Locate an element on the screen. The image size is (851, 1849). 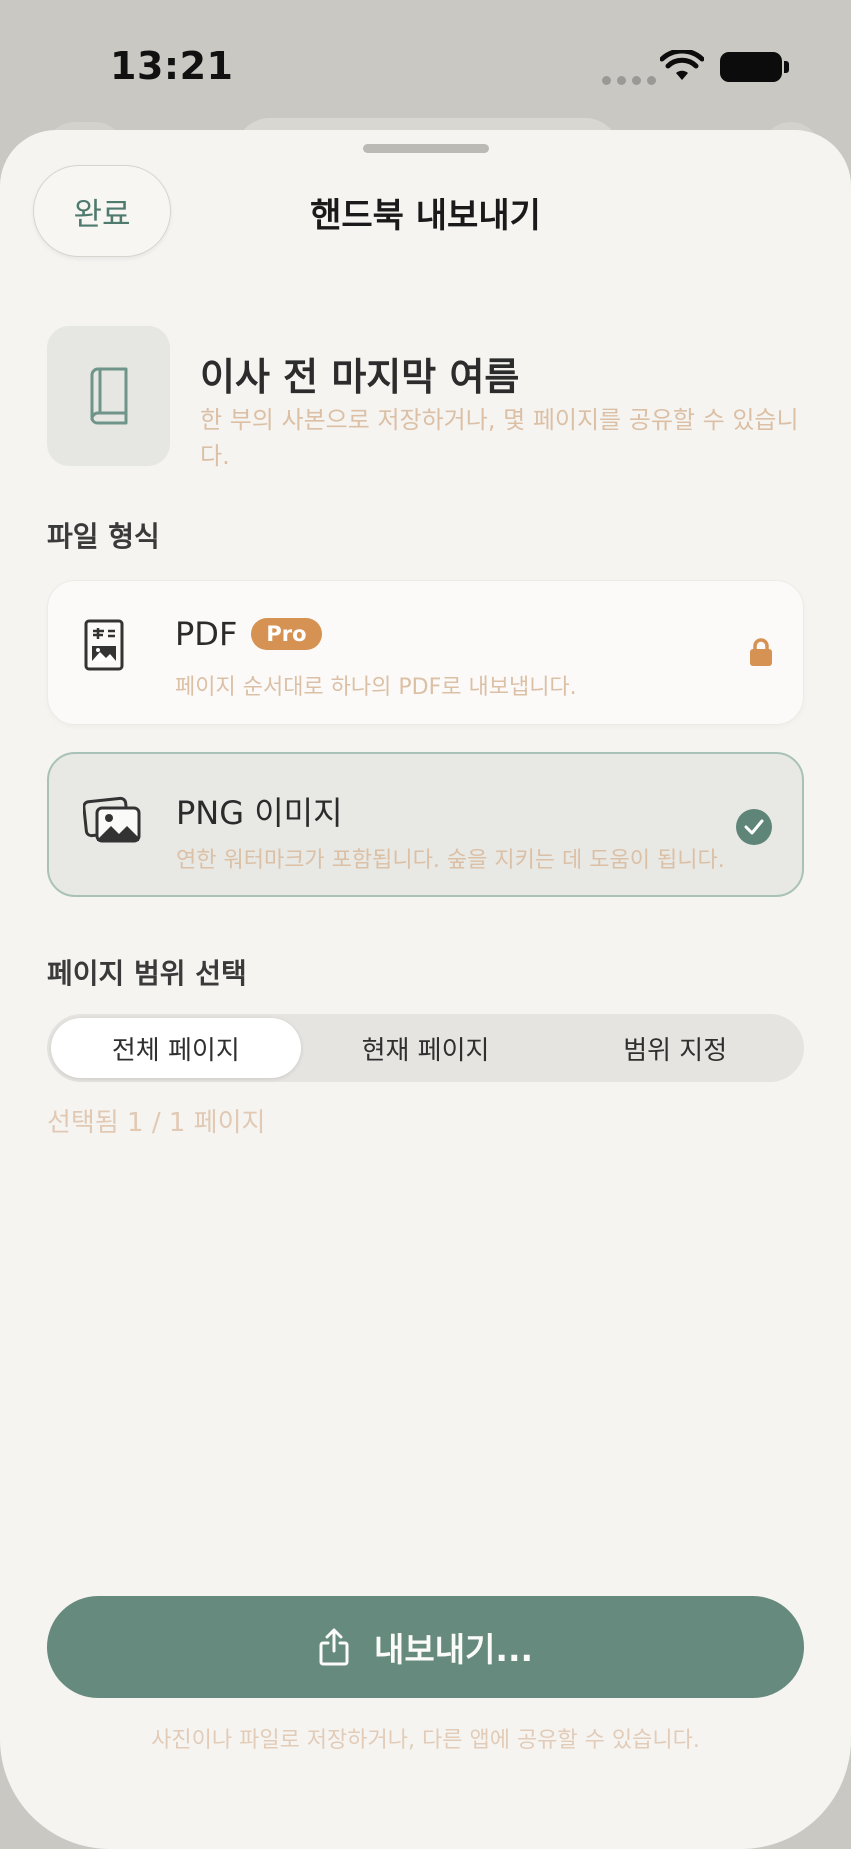
battery-icon is located at coordinates (751, 67).